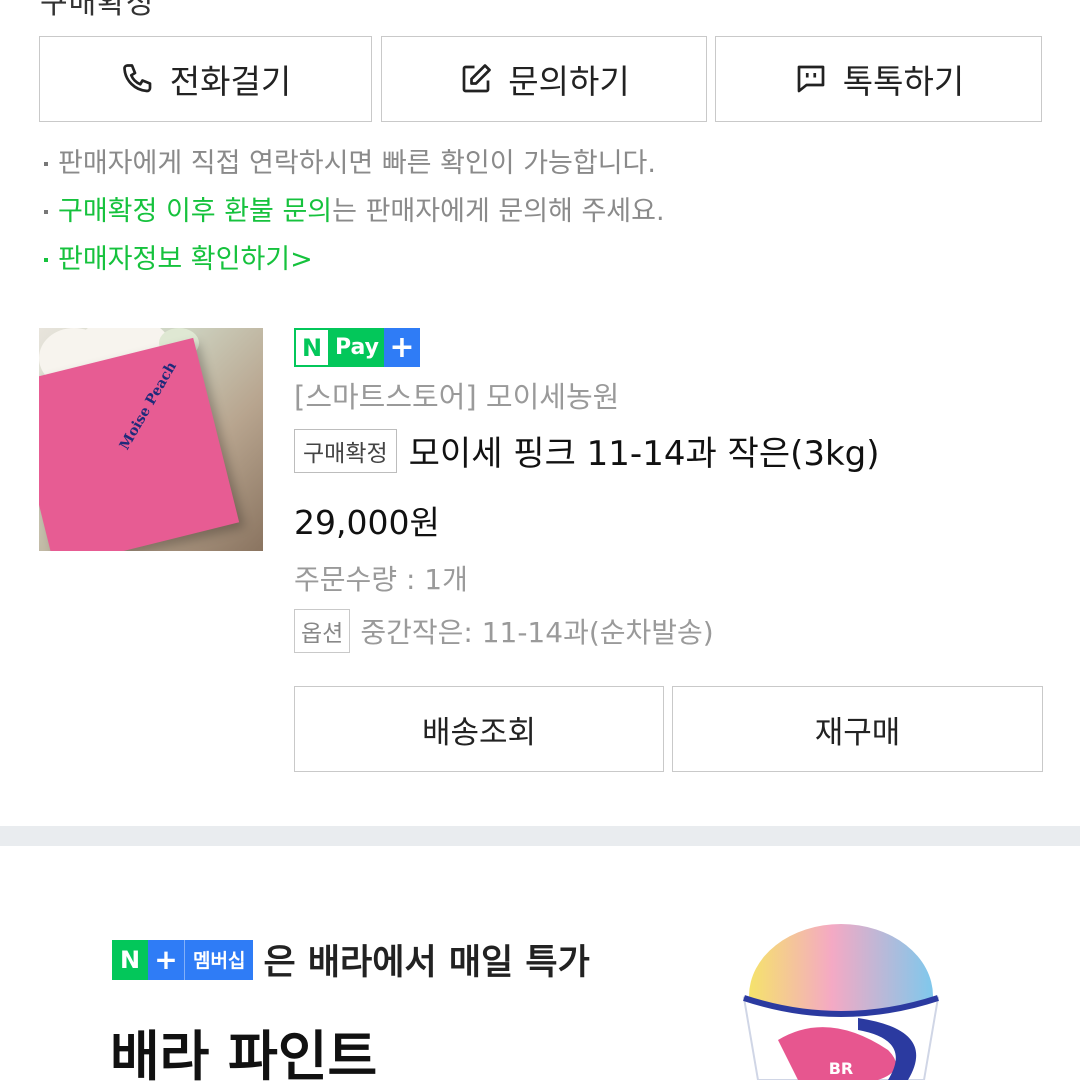  What do you see at coordinates (857, 732) in the screenshot?
I see `rebuy-label: 재구매` at bounding box center [857, 732].